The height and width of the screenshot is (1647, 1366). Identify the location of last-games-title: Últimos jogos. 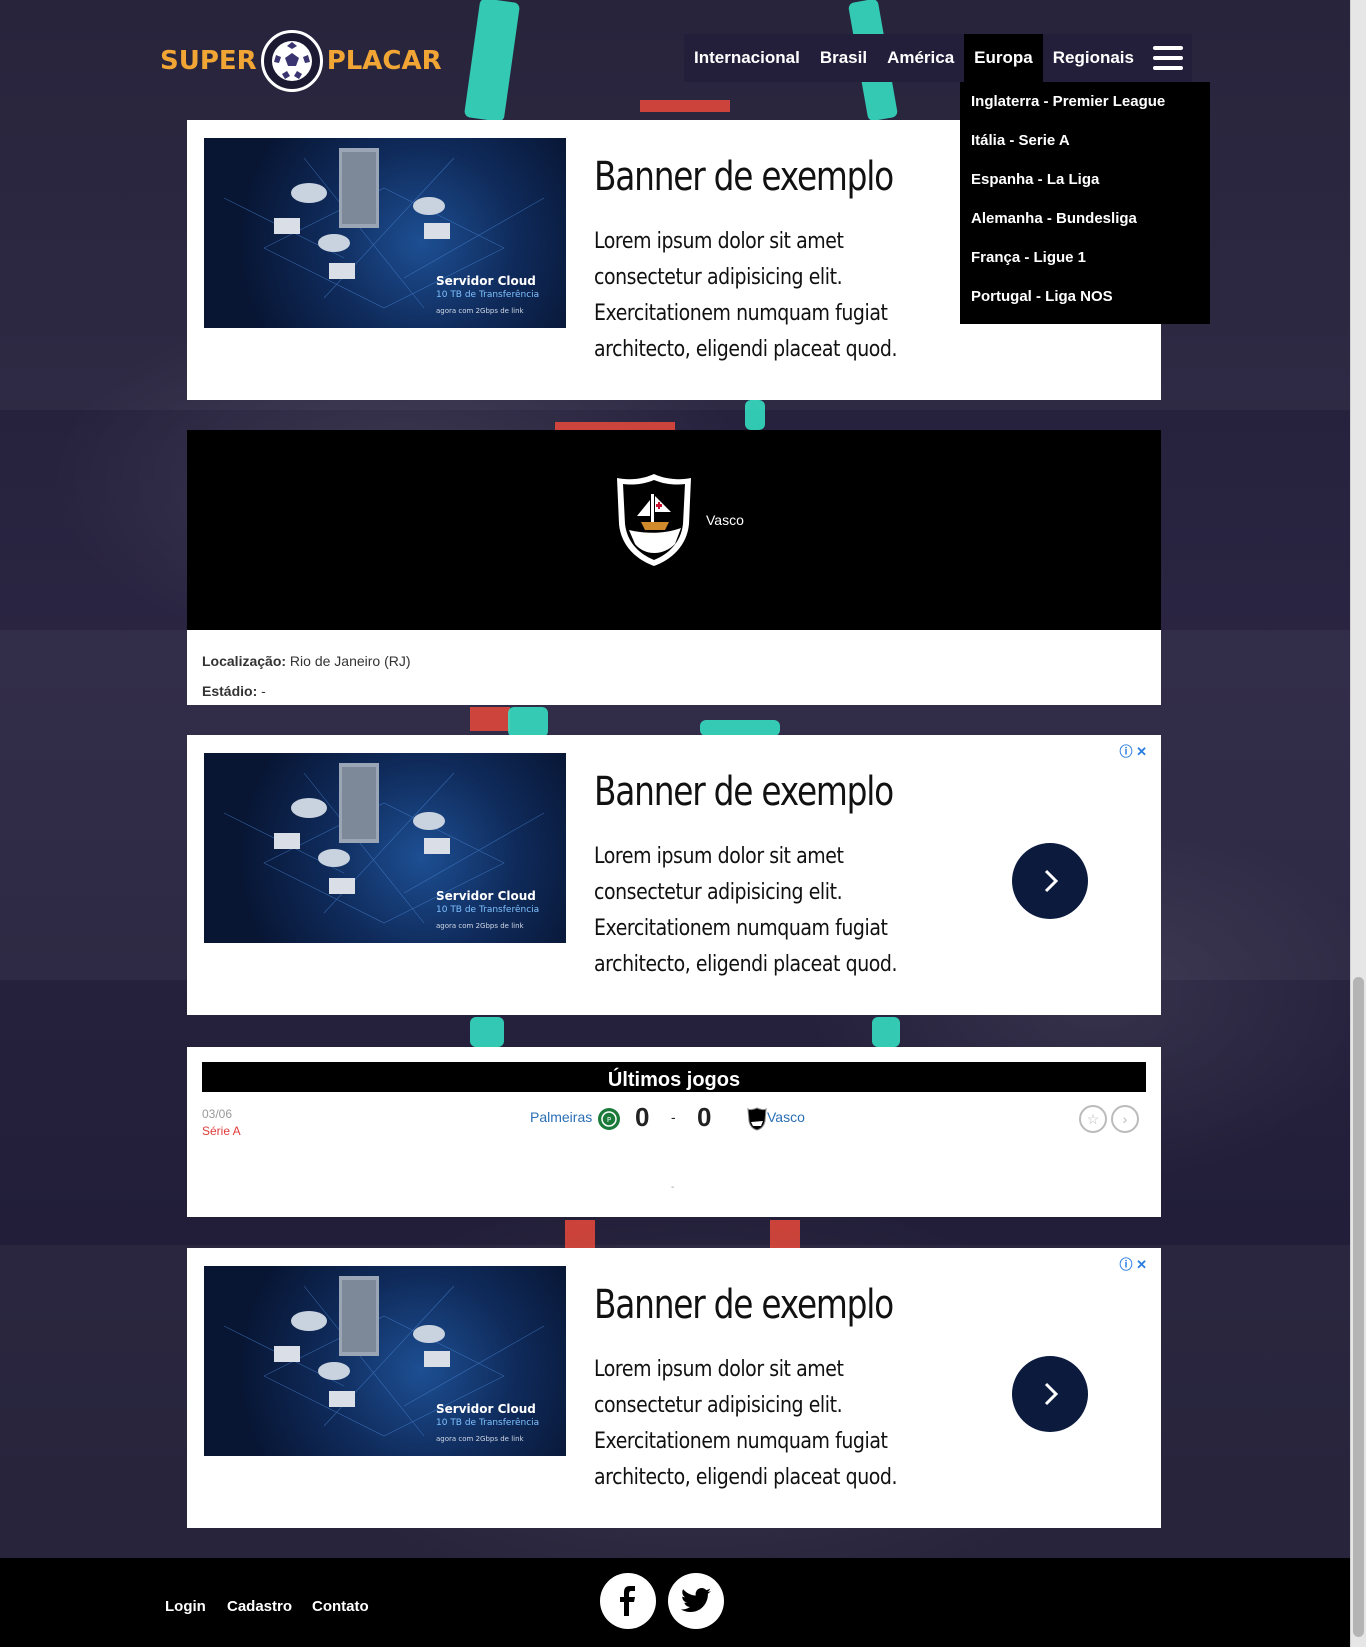
(674, 1077).